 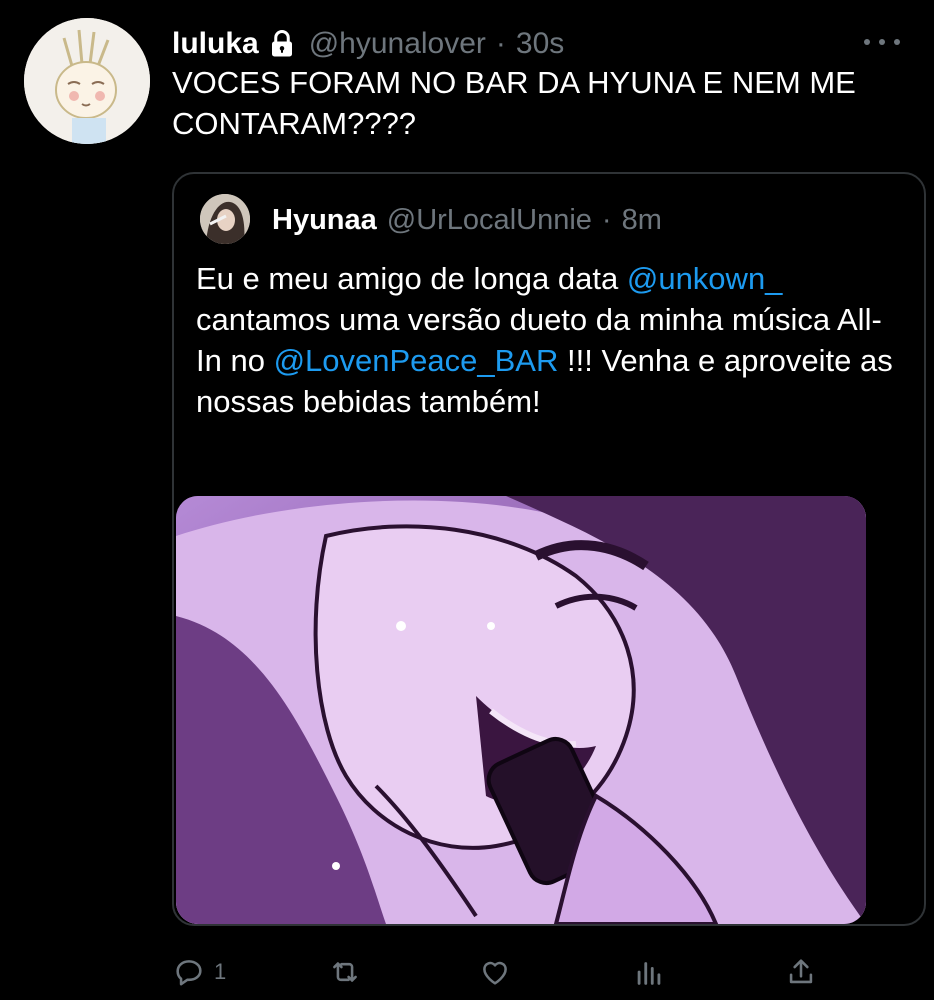 I want to click on share-button, so click(x=801, y=972).